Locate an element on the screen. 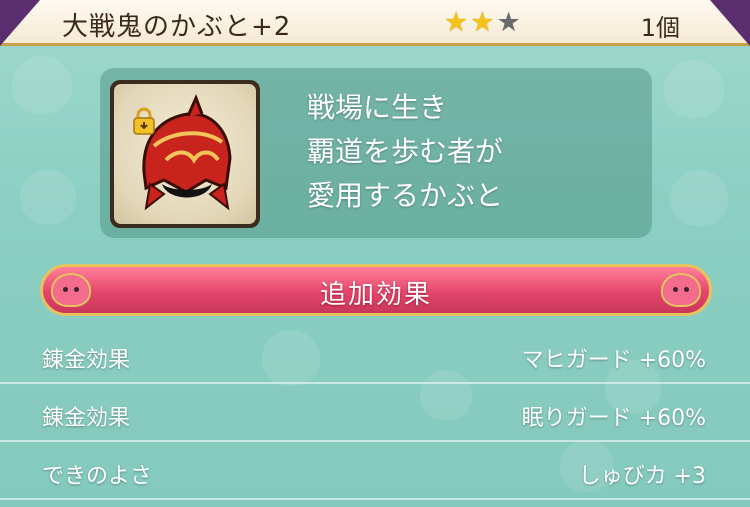  rarity-stars: ★ ★ ★ is located at coordinates (482, 23).